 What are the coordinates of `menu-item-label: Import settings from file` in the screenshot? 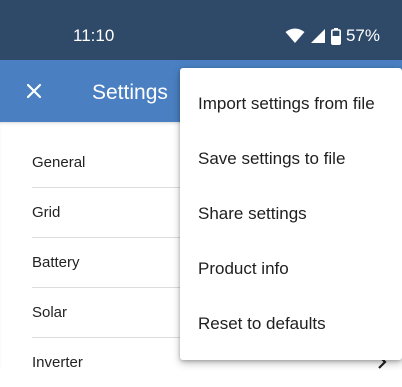 It's located at (286, 103).